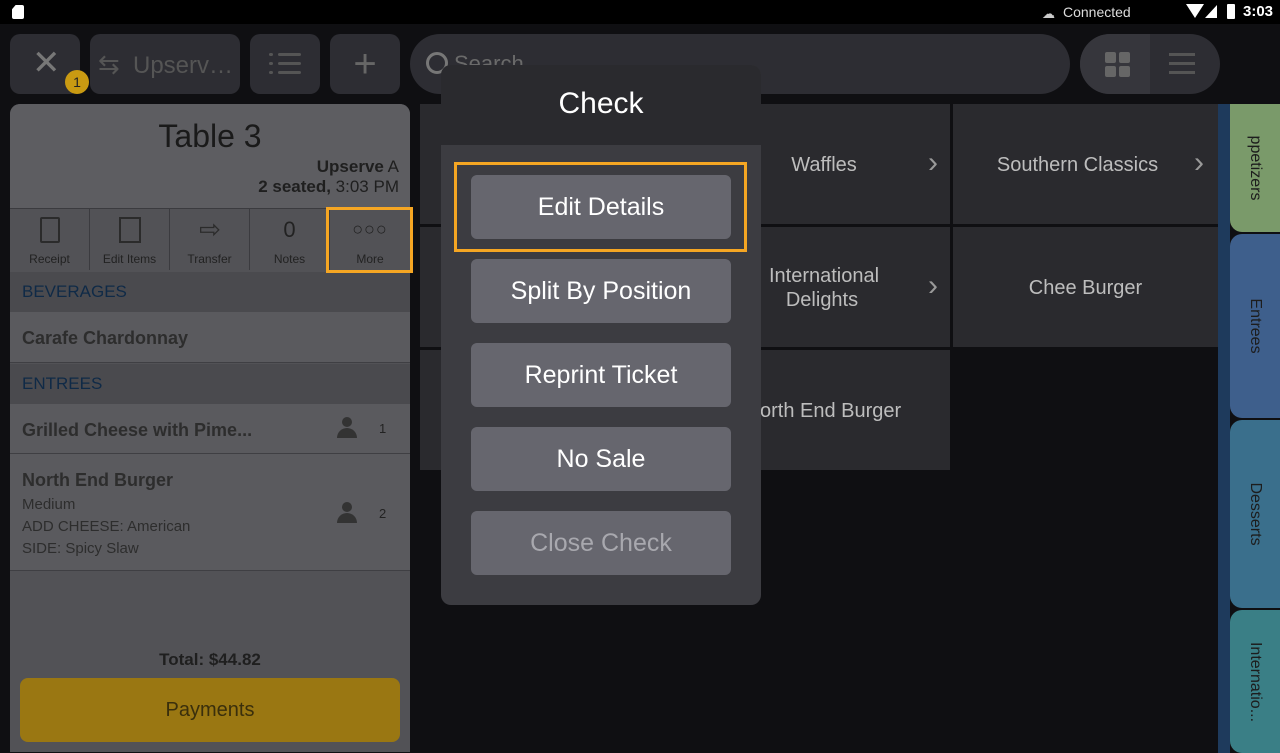 This screenshot has height=753, width=1280. I want to click on order-item: Carafe Chardonnay, so click(210, 337).